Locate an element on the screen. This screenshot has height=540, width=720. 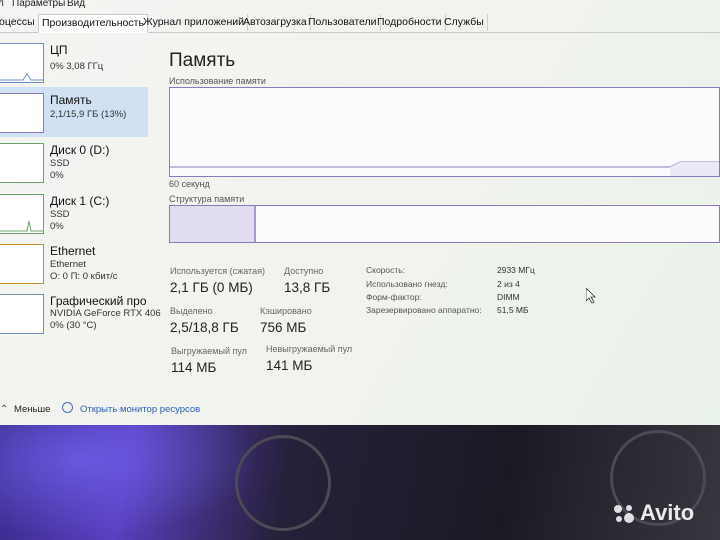
memory-thumbnail-graph is located at coordinates (22, 113).